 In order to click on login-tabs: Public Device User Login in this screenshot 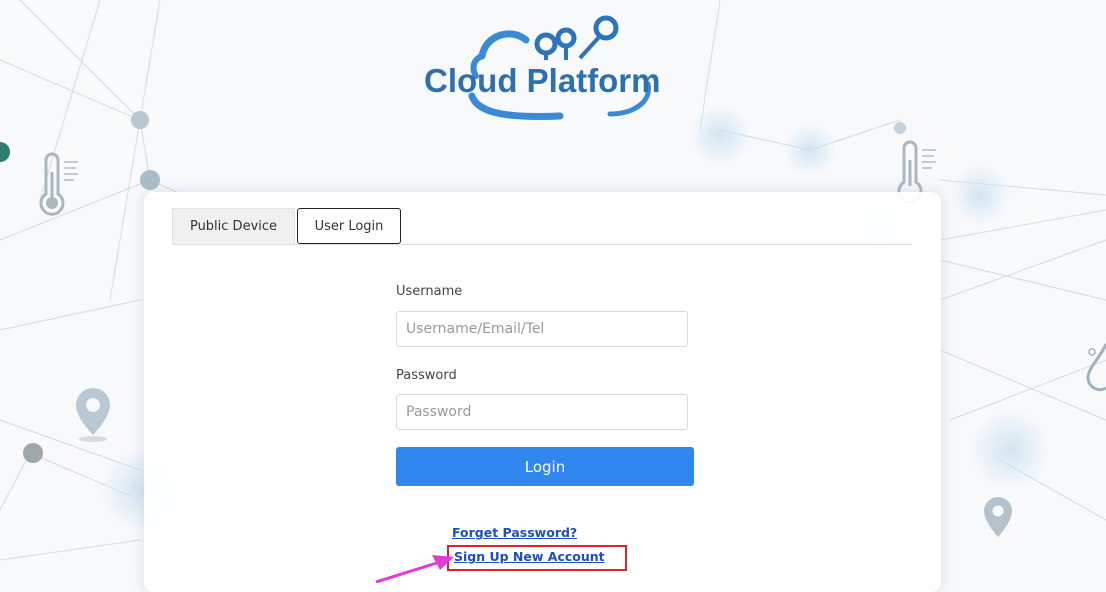, I will do `click(542, 226)`.